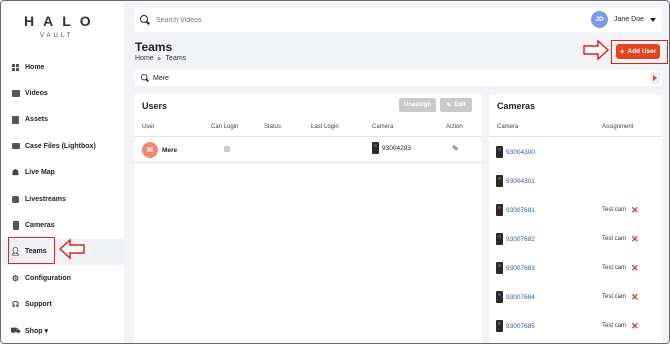  What do you see at coordinates (176, 58) in the screenshot?
I see `breadcrumb-current: Teams` at bounding box center [176, 58].